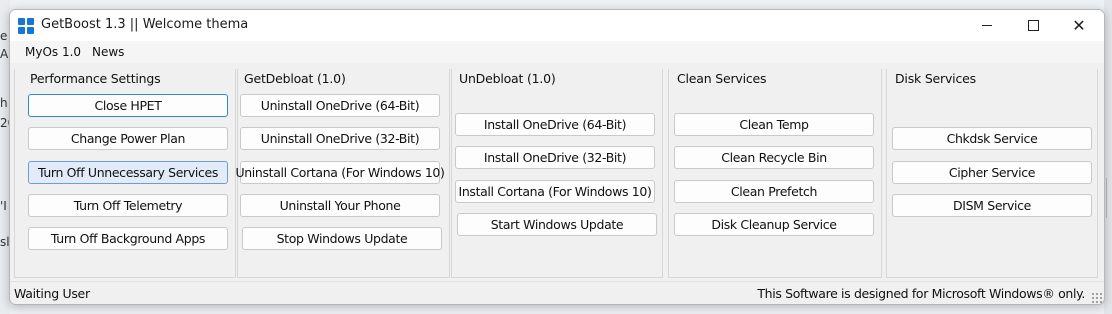 The height and width of the screenshot is (314, 1112). What do you see at coordinates (340, 138) in the screenshot?
I see `uninstall-onedrive-32-button: Uninstall OneDrive (32-Bit)` at bounding box center [340, 138].